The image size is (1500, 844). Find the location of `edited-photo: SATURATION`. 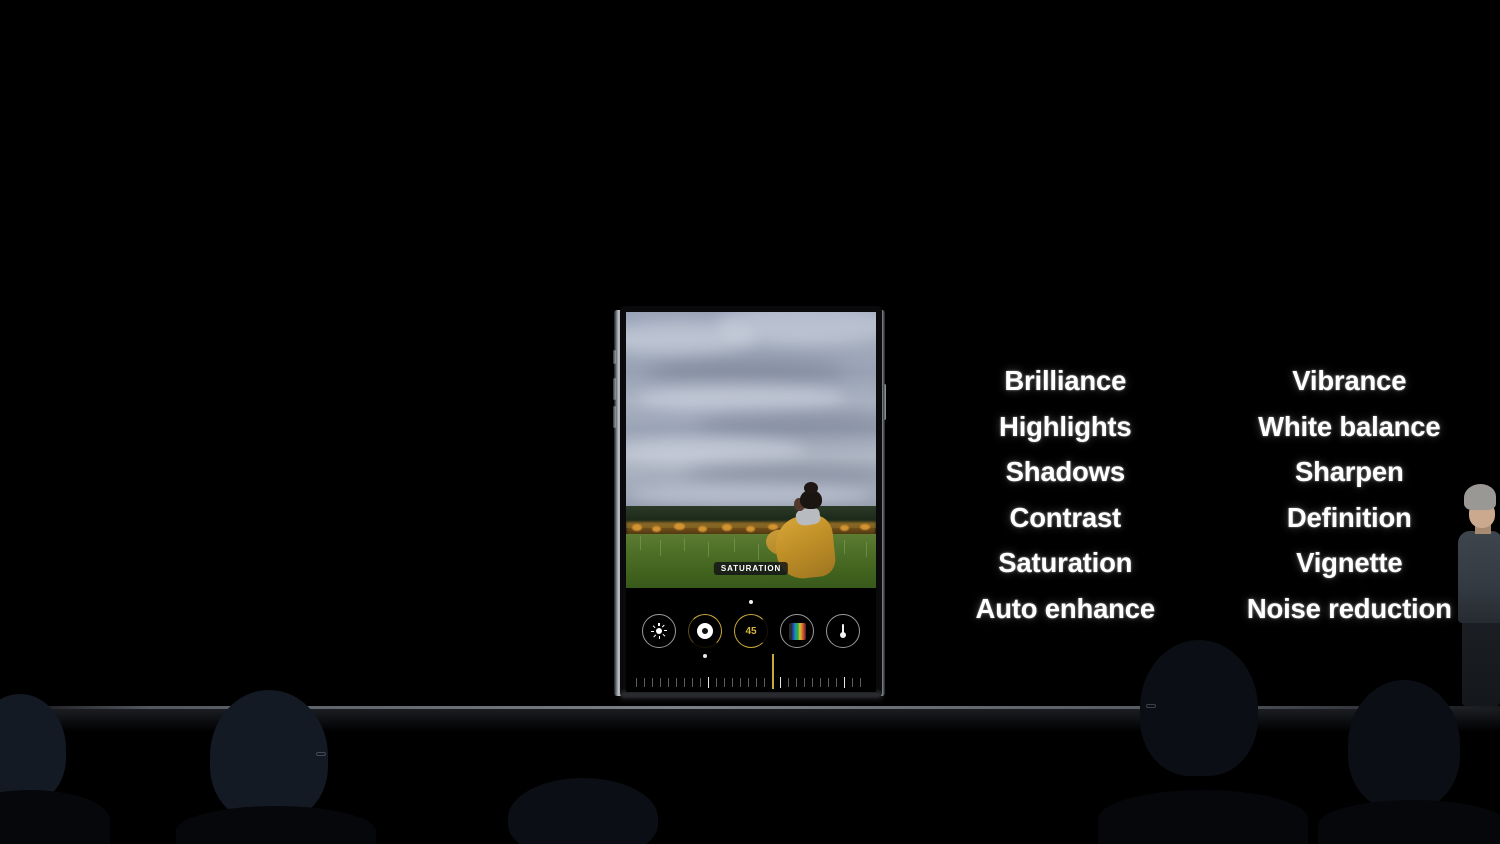

edited-photo: SATURATION is located at coordinates (751, 450).